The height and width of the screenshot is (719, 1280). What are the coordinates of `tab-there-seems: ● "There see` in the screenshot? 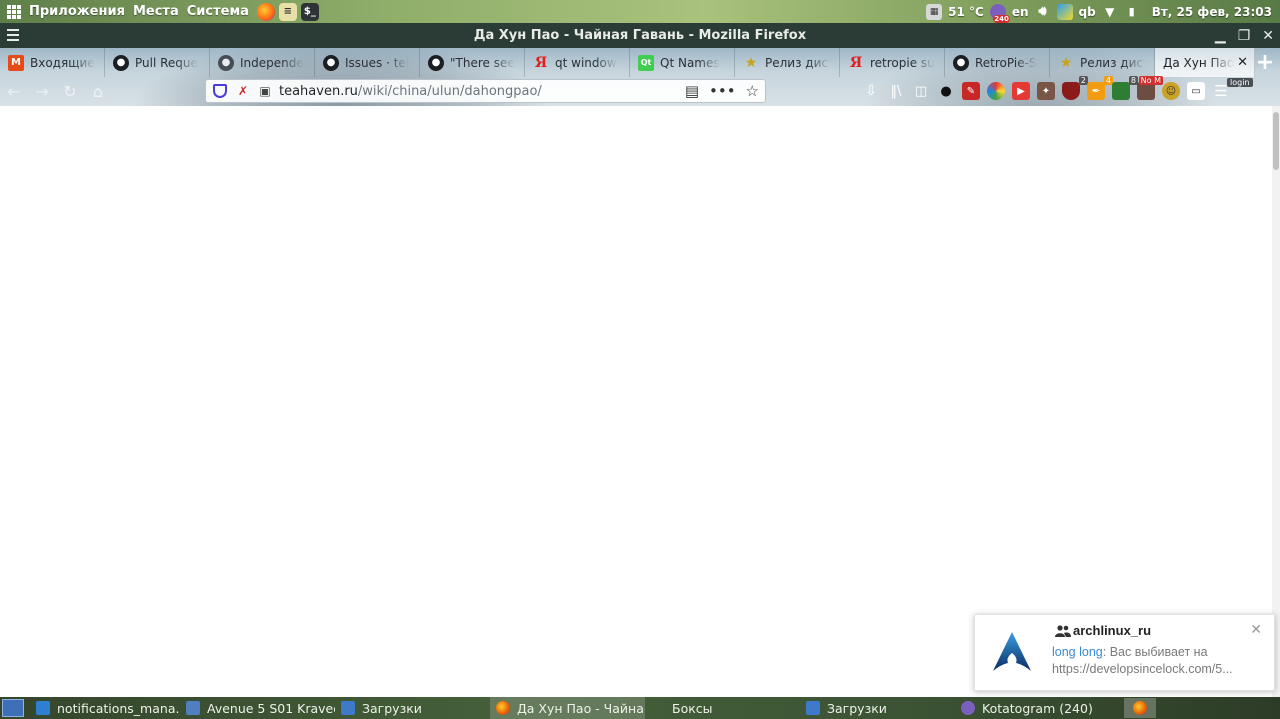 It's located at (472, 62).